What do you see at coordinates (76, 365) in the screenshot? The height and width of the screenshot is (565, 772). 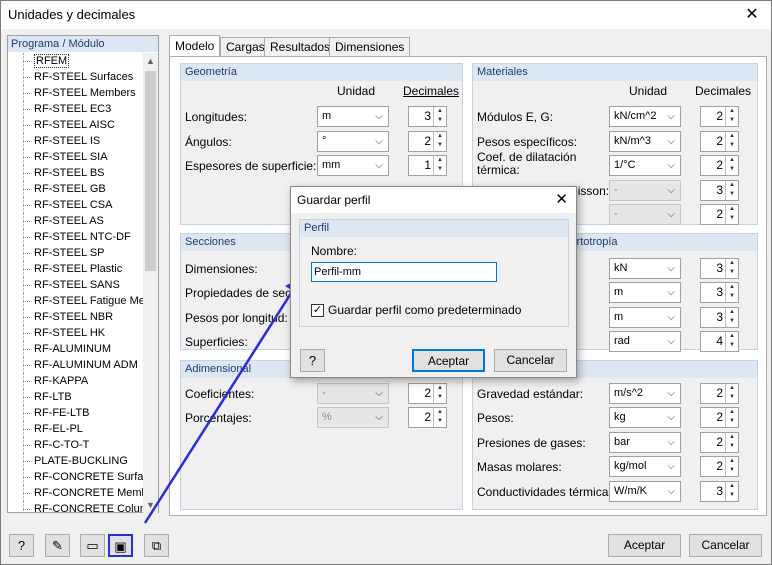 I see `tree-item: RF-ALUMINUM ADM` at bounding box center [76, 365].